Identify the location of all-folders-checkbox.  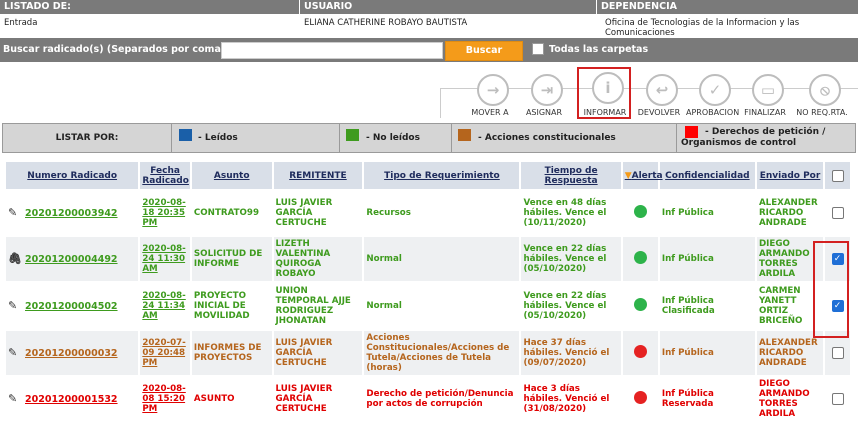
(538, 49).